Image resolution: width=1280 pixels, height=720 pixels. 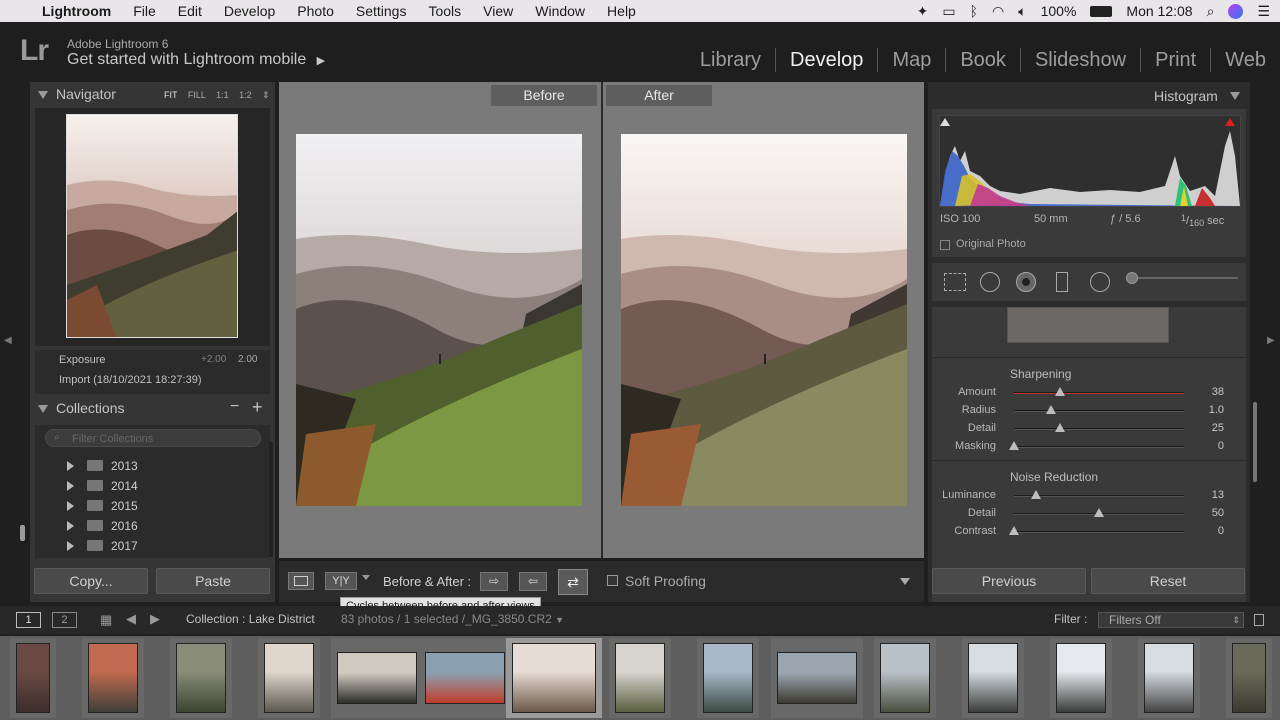 I want to click on menu-develop: Develop, so click(x=249, y=11).